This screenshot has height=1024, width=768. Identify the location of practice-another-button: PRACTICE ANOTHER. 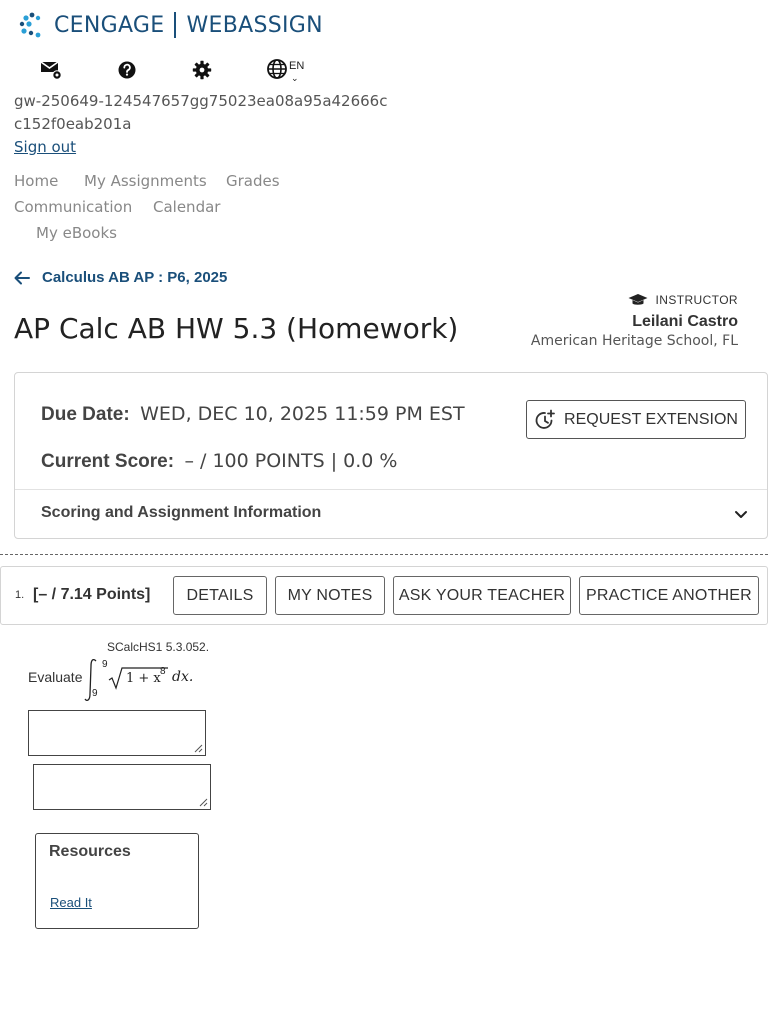
(669, 595).